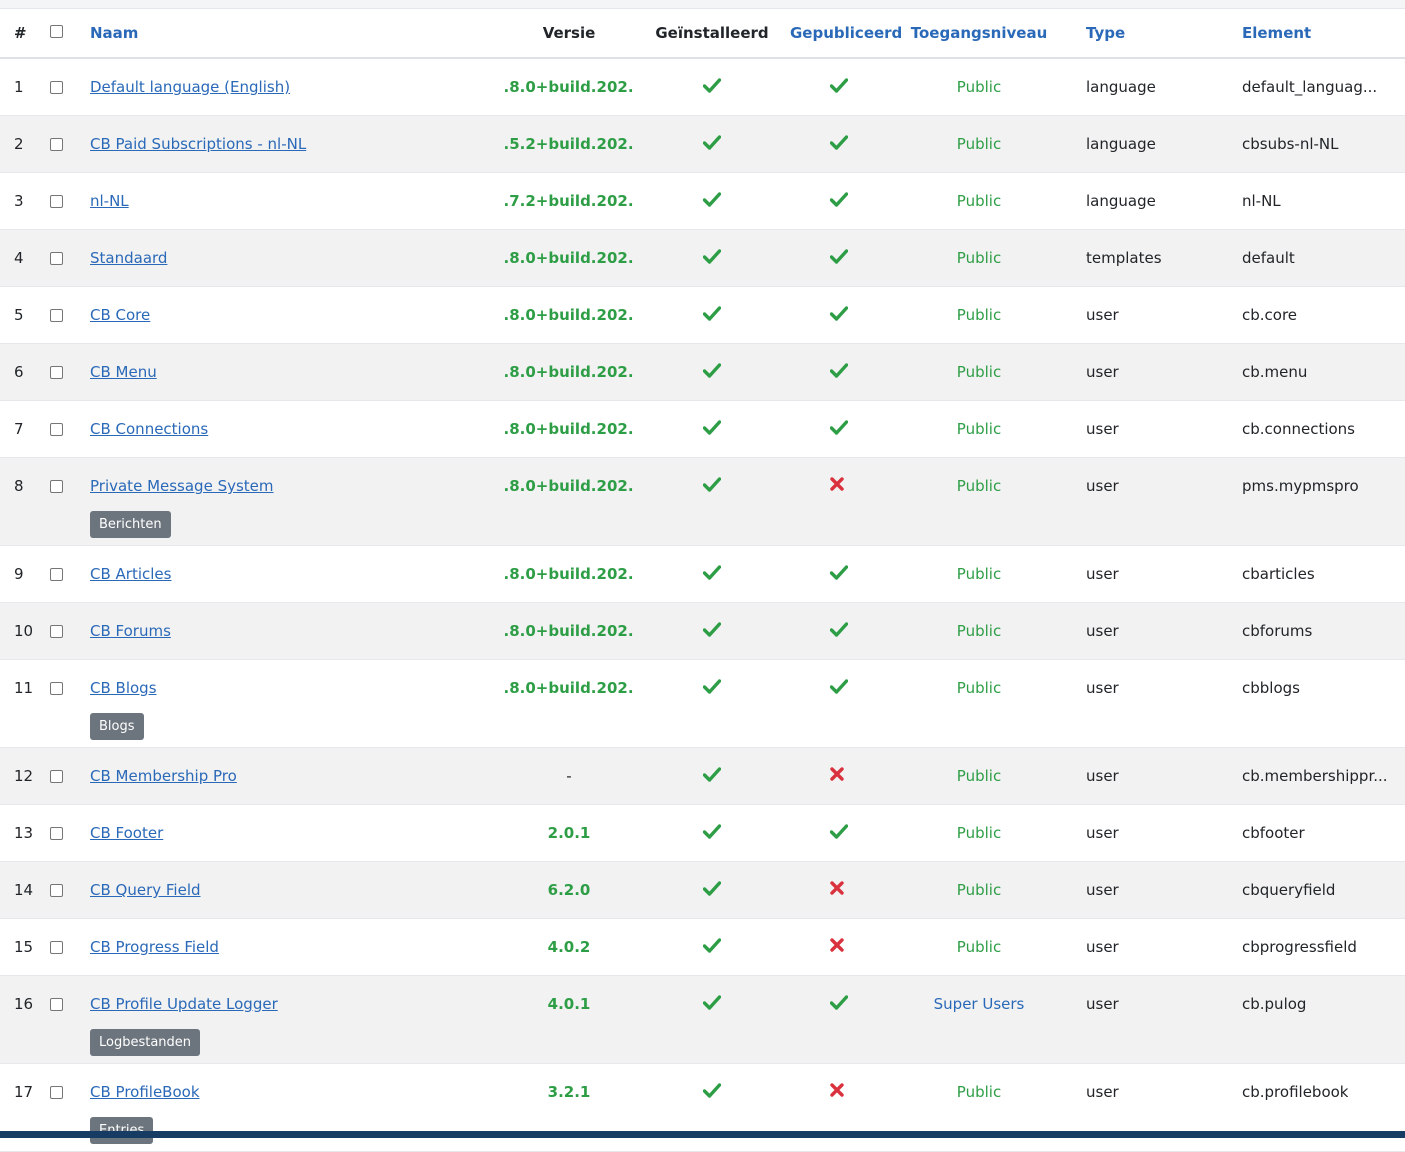 This screenshot has height=1152, width=1405. Describe the element at coordinates (123, 372) in the screenshot. I see `plugin-name-link: CB Menu` at that location.